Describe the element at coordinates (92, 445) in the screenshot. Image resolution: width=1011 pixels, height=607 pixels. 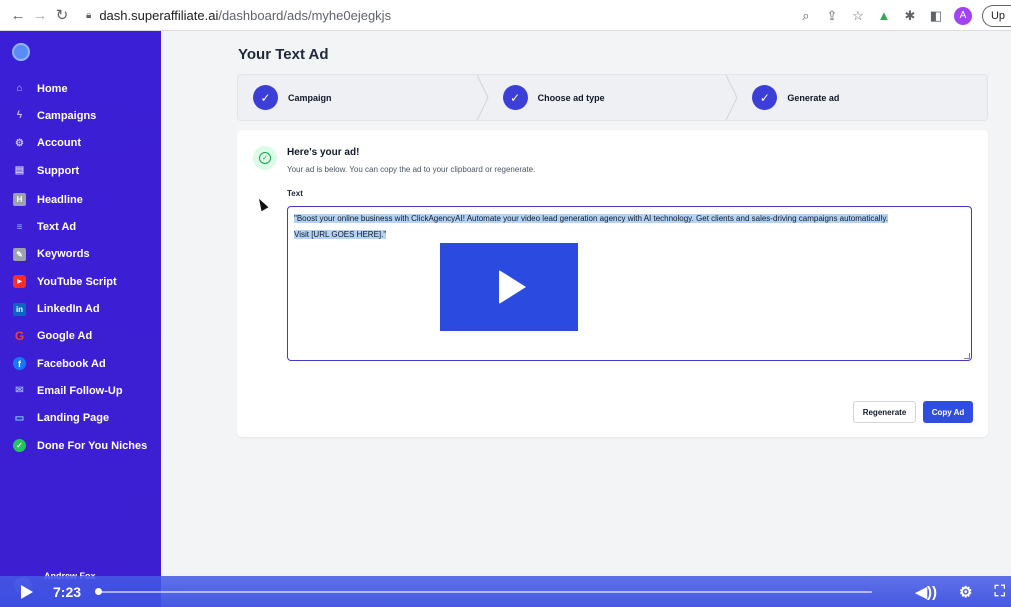
I see `sidebar-item-label: Done For You Niches` at that location.